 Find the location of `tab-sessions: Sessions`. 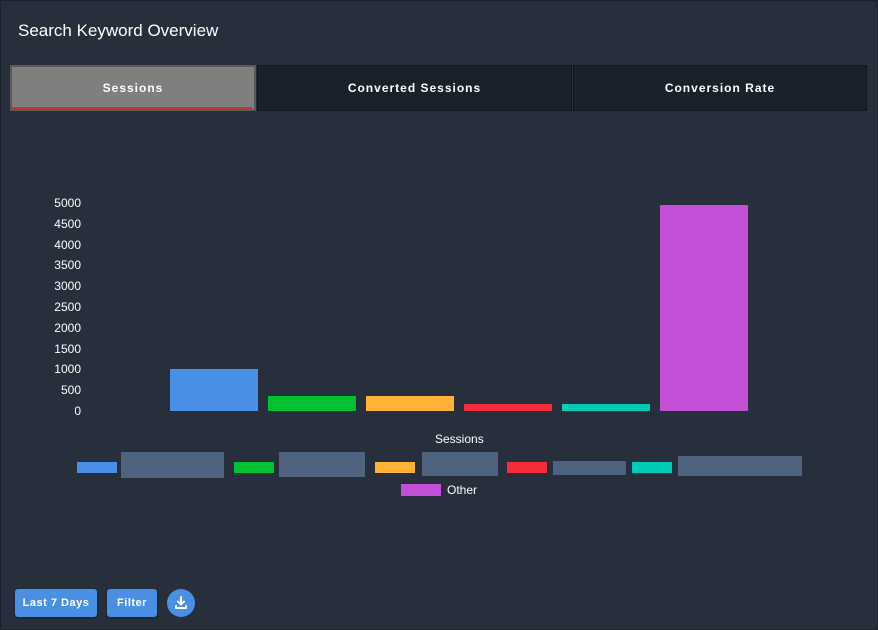

tab-sessions: Sessions is located at coordinates (133, 88).